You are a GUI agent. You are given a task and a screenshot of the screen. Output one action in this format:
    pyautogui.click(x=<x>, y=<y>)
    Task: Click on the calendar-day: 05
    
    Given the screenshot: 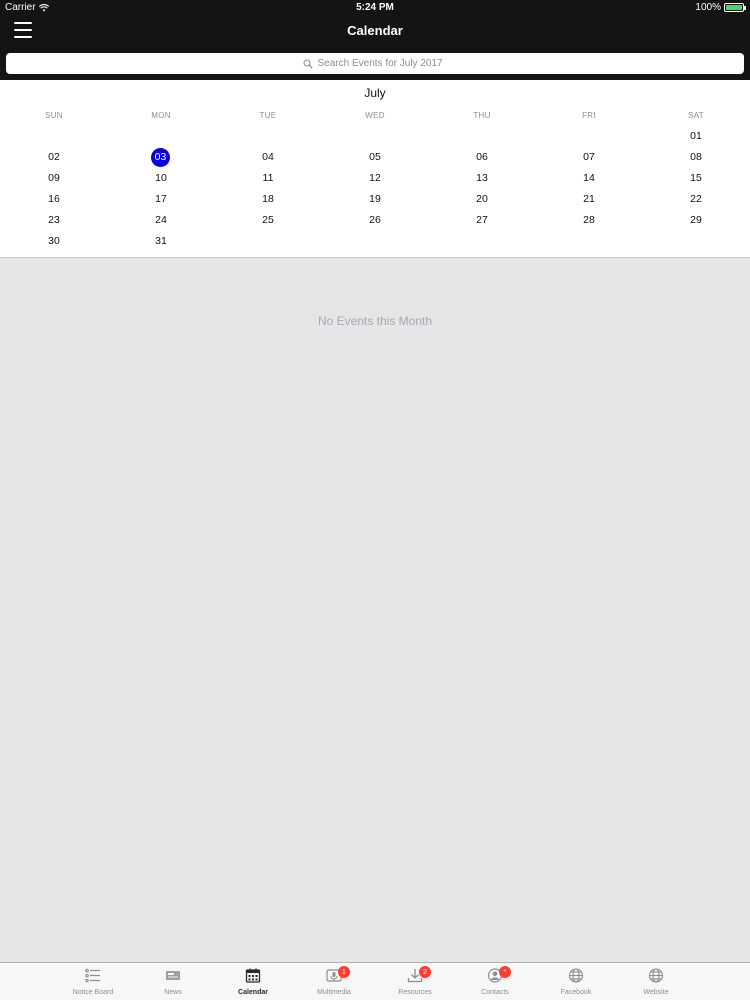 What is the action you would take?
    pyautogui.click(x=375, y=157)
    